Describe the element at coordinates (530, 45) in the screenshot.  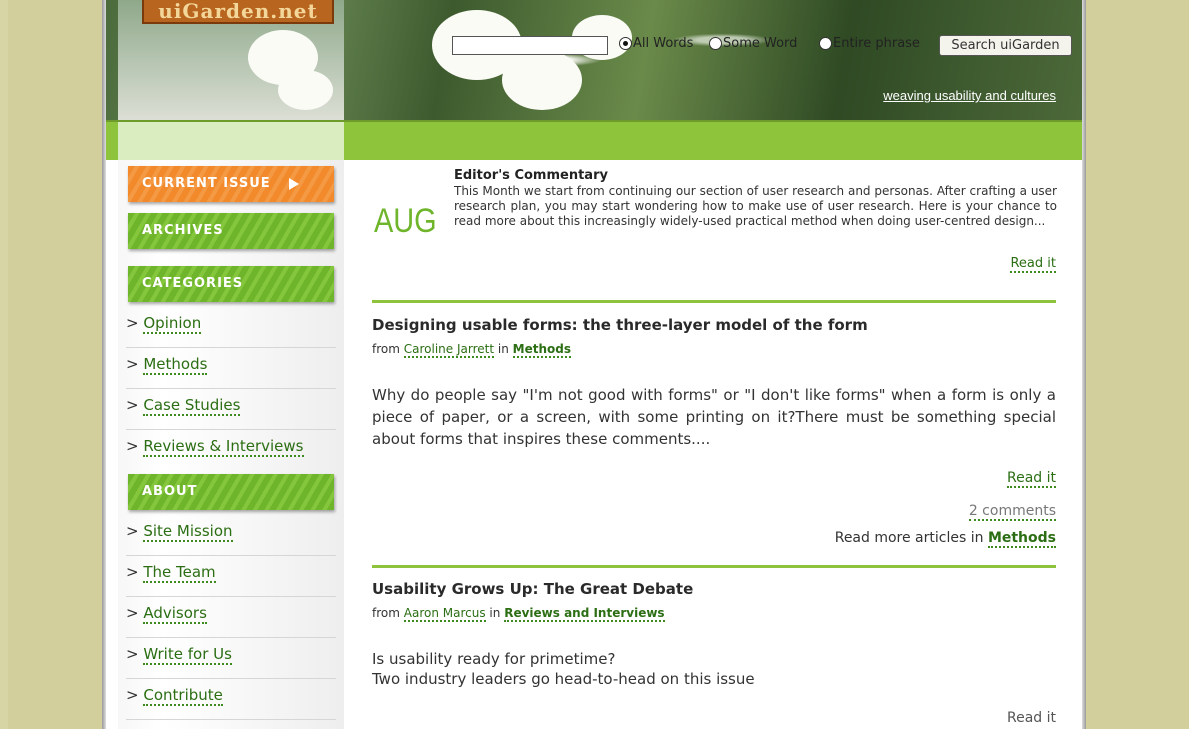
I see `search-input` at that location.